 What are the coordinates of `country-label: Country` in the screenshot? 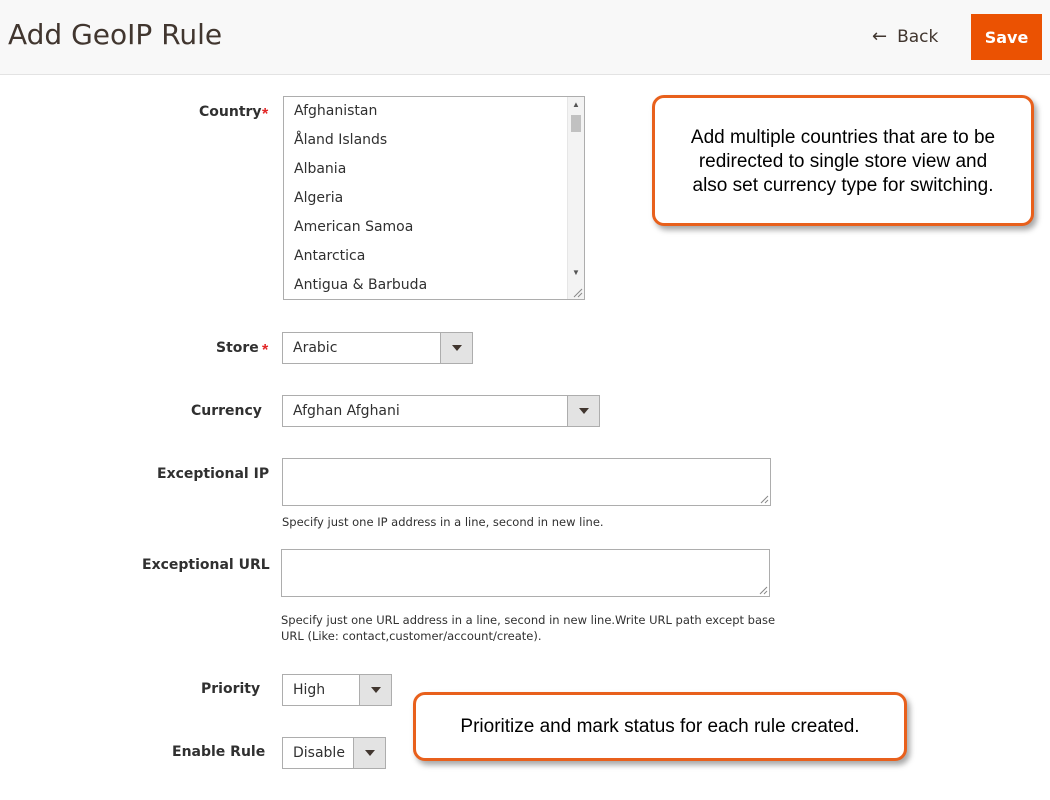 It's located at (230, 112).